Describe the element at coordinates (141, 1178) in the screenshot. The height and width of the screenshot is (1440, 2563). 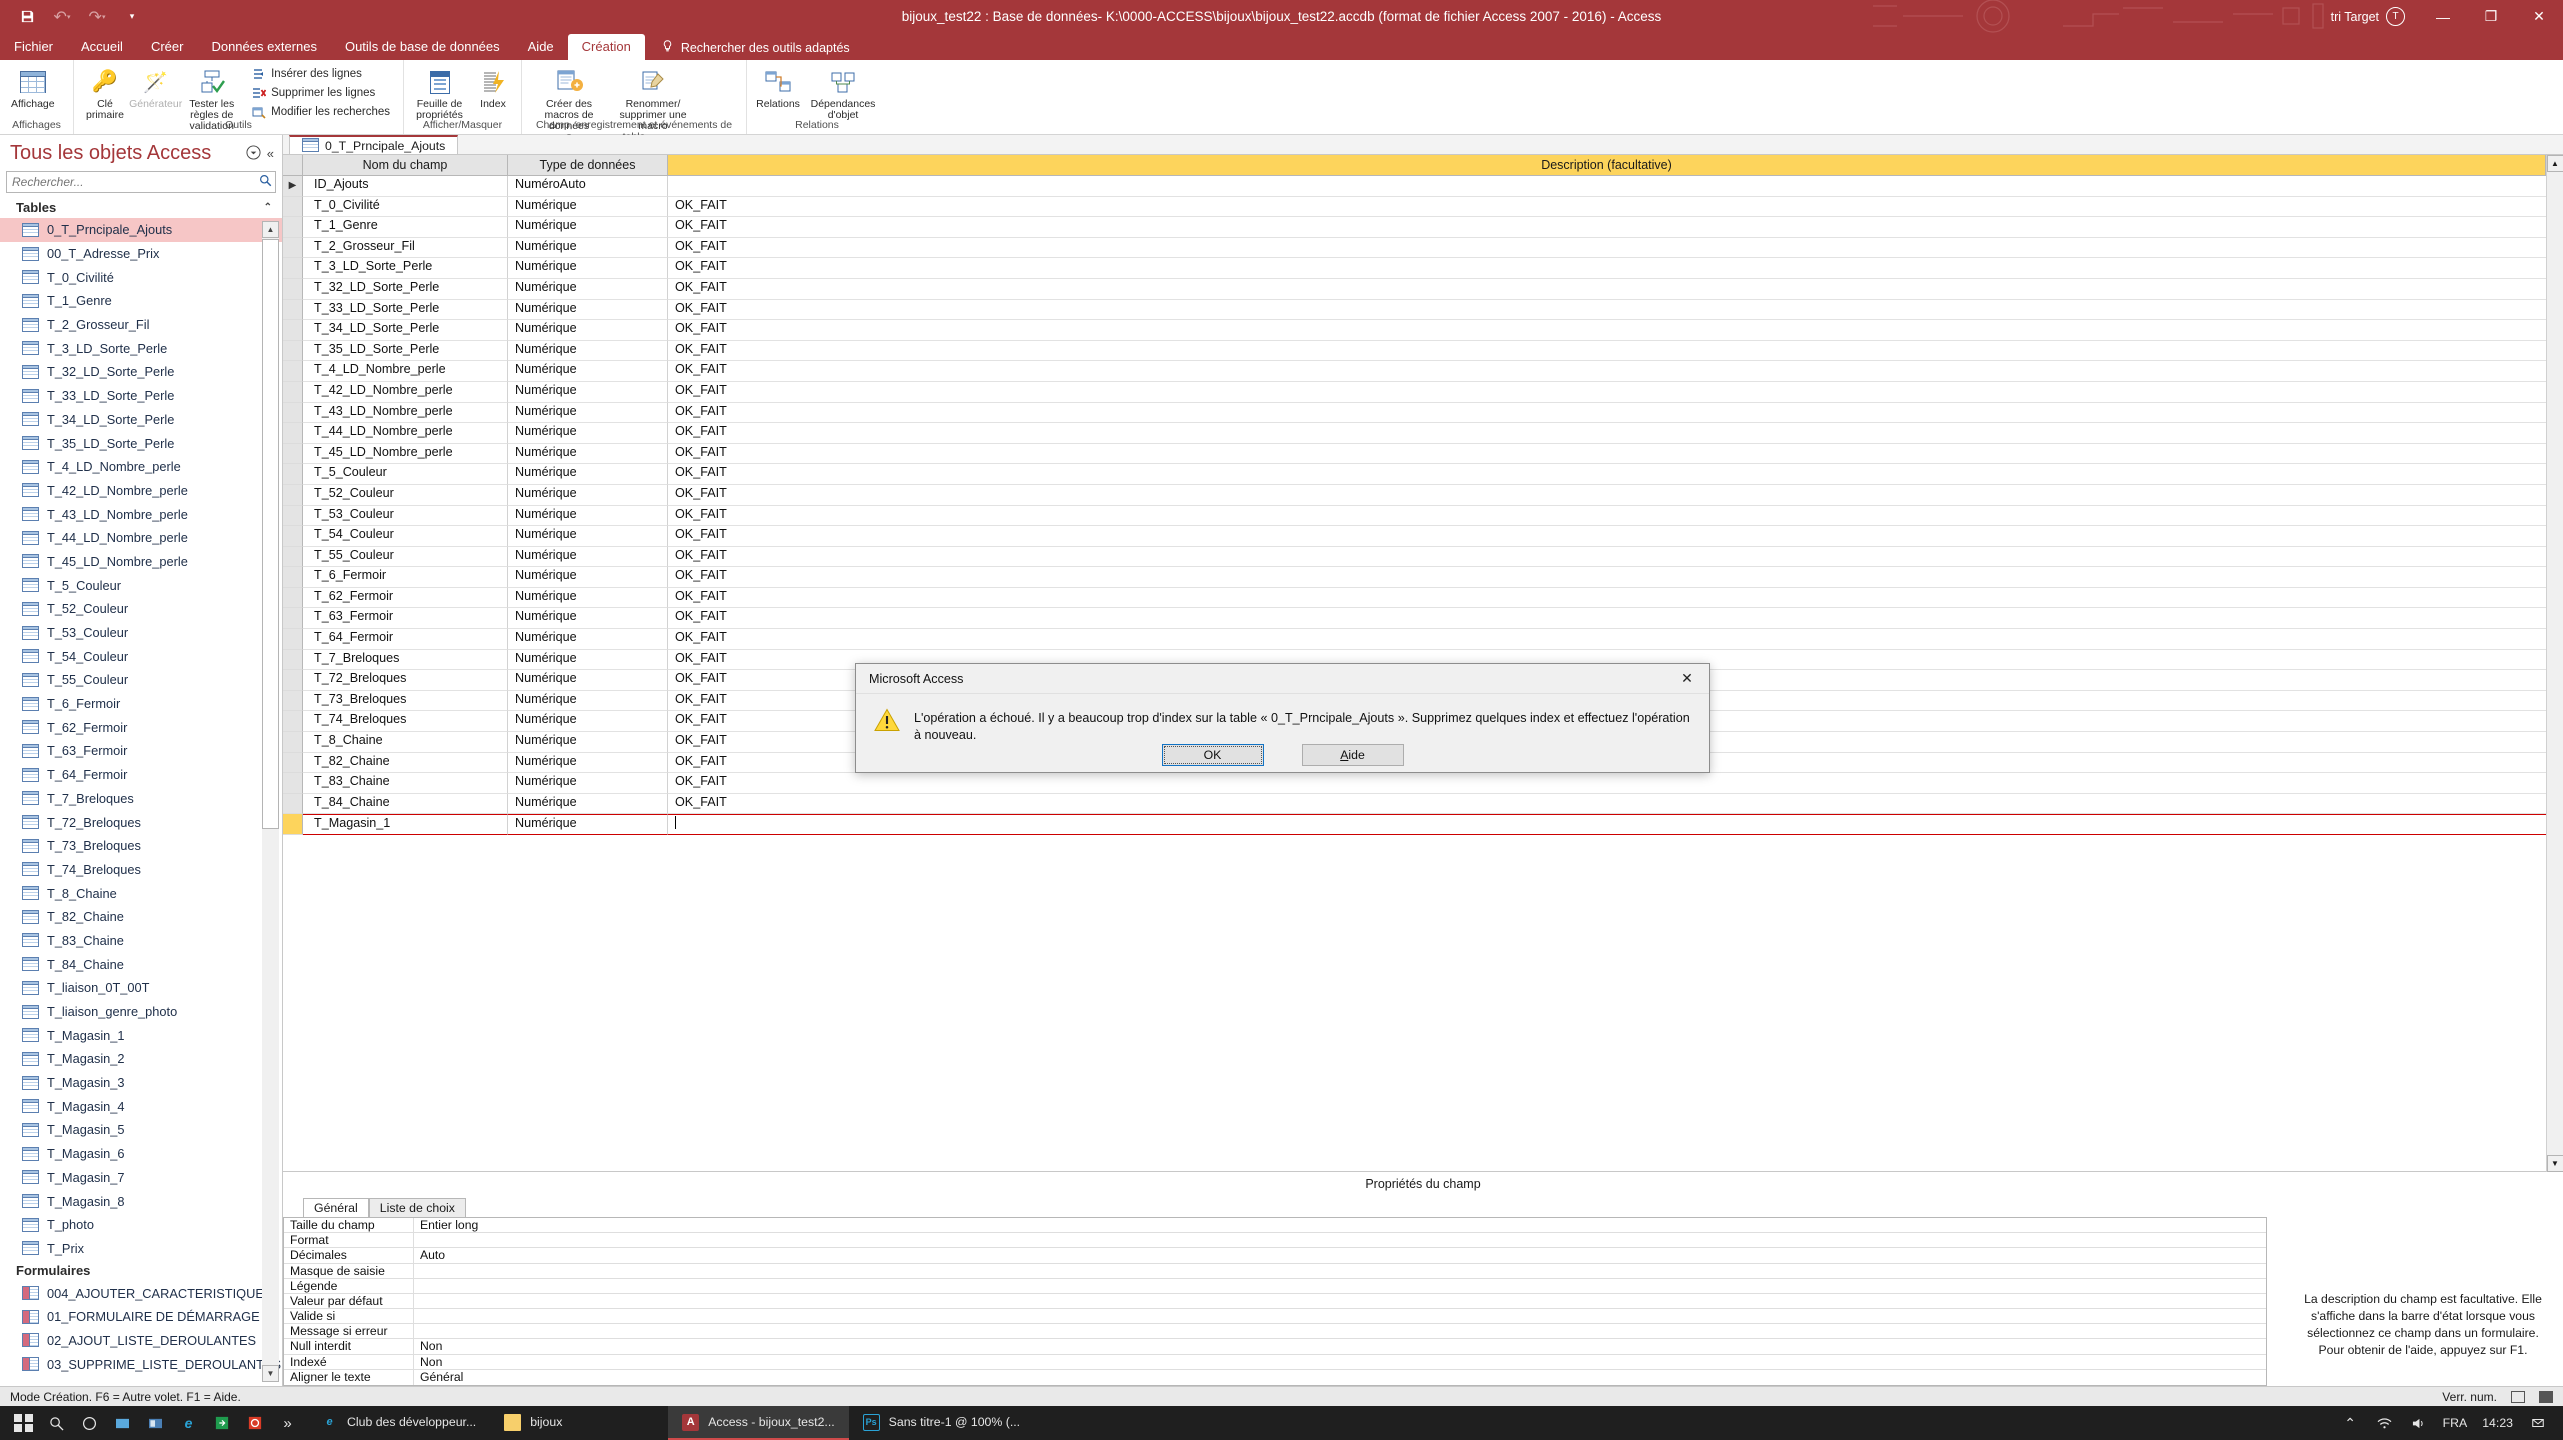
I see `nav-item: T_Magasin_7` at that location.